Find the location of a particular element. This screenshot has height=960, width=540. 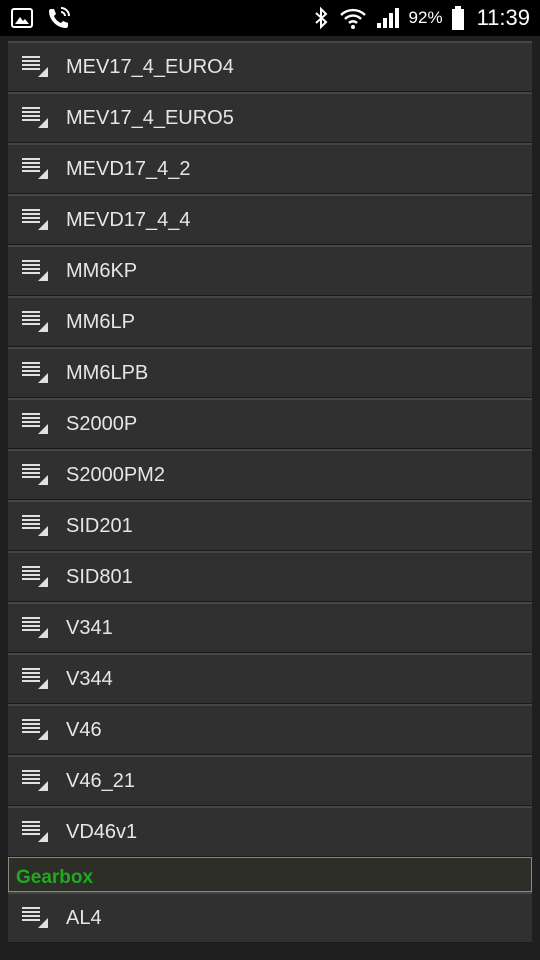

list-item-label: MEV17_4_EURO5 is located at coordinates (150, 117).